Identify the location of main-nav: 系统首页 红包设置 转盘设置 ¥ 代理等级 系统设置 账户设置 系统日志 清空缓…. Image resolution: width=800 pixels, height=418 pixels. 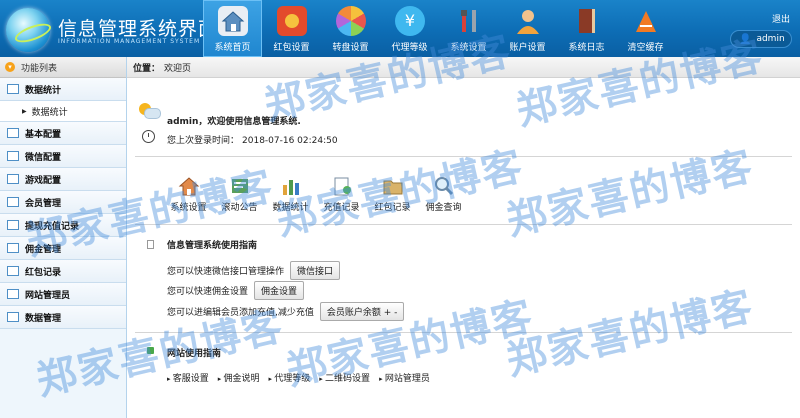
(439, 28).